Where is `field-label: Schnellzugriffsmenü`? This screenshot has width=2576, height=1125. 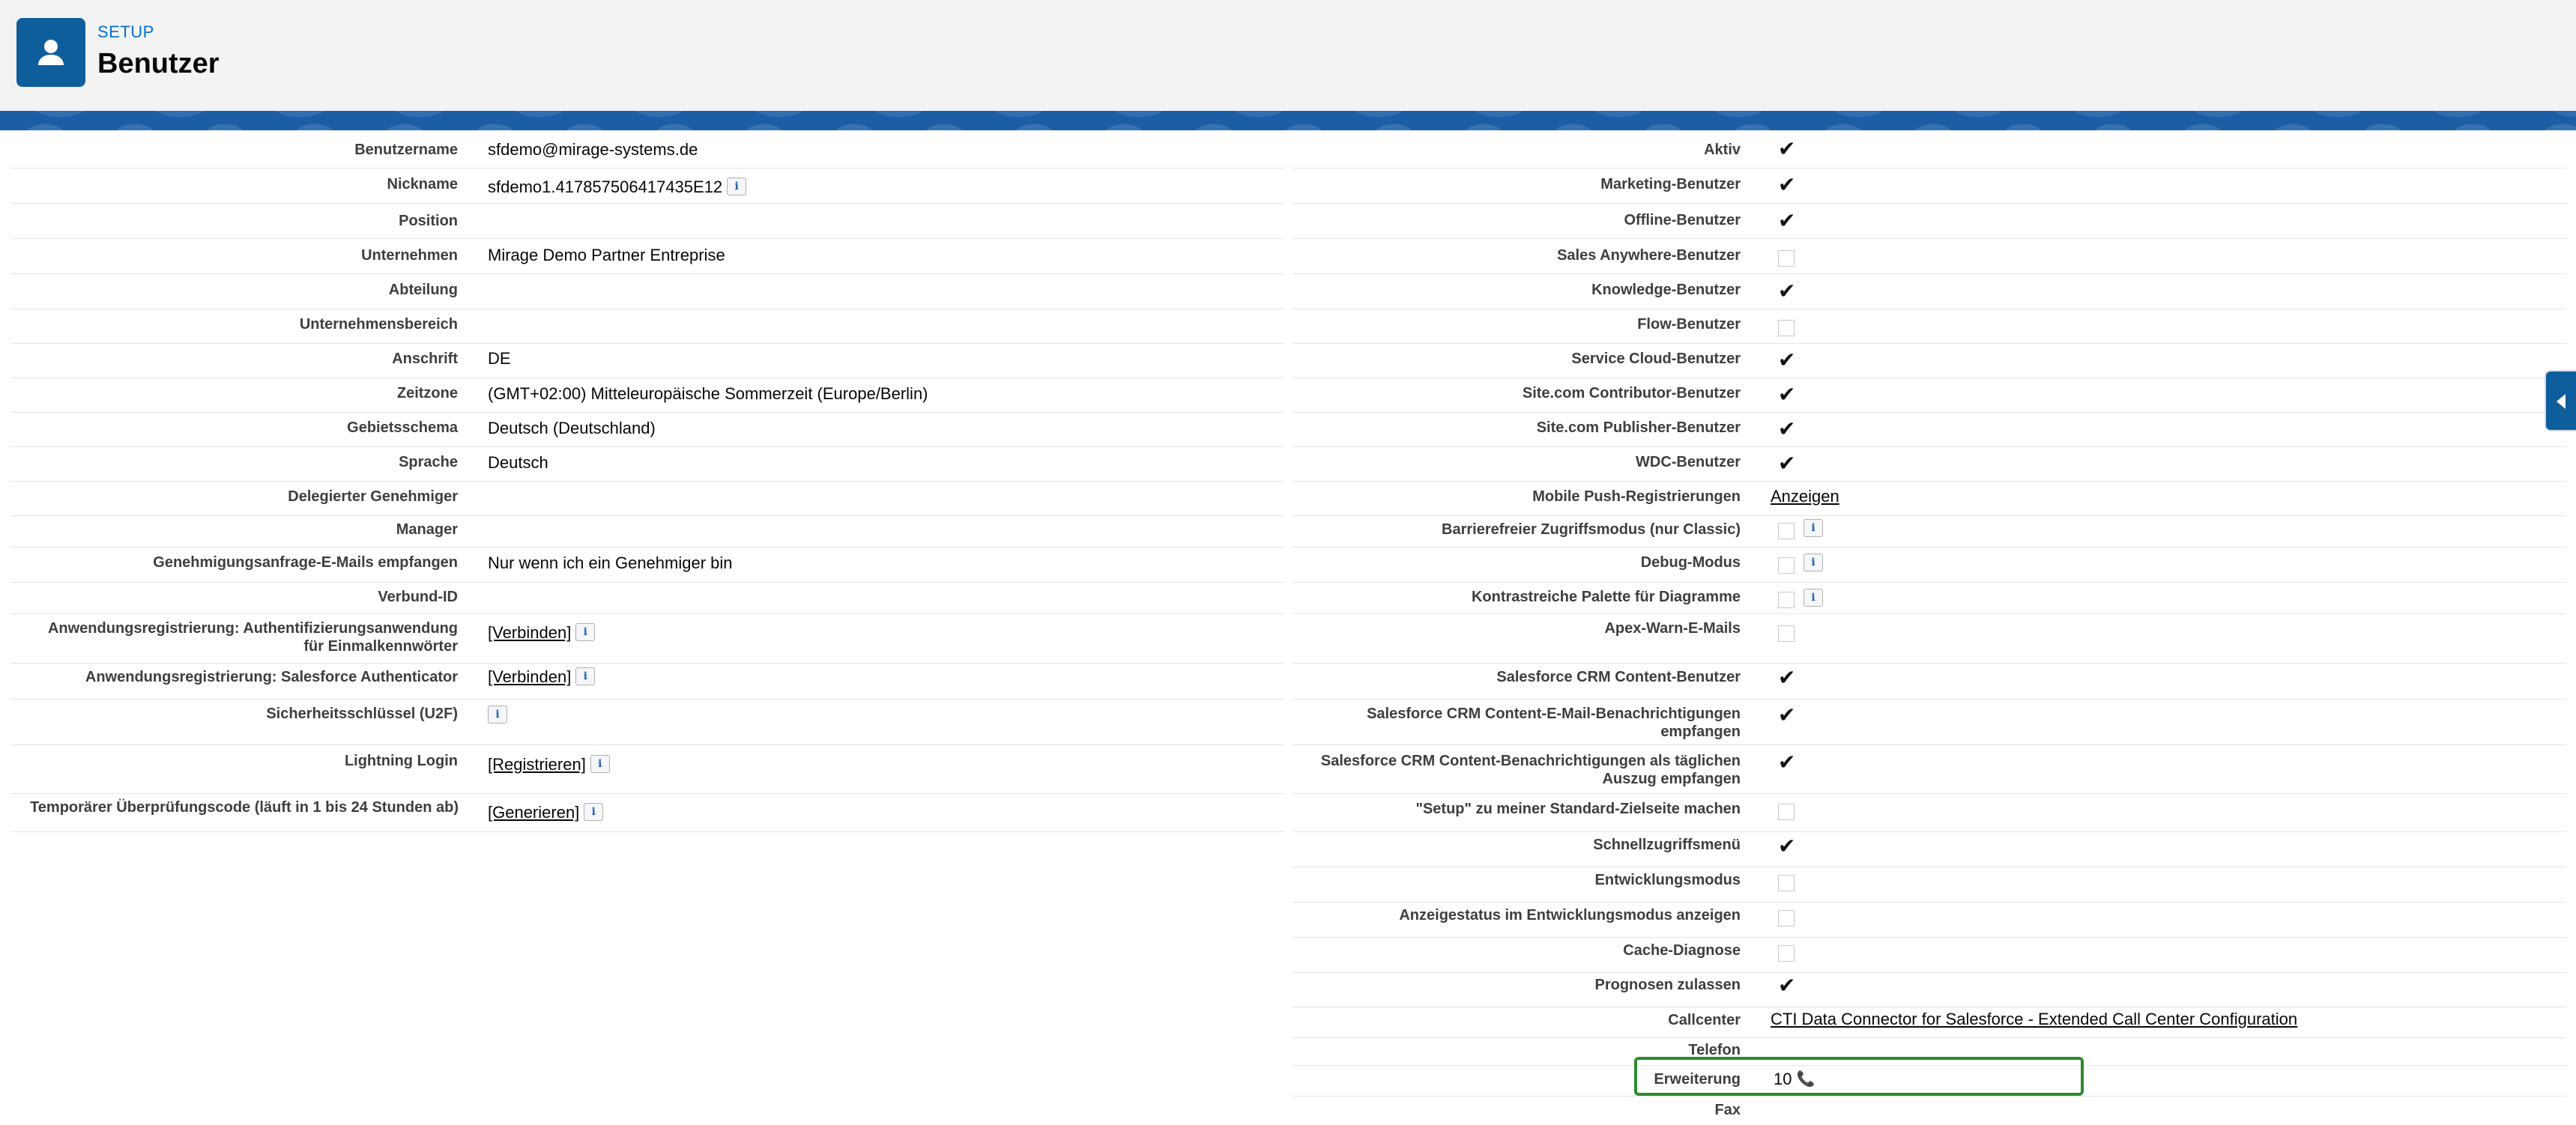
field-label: Schnellzugriffsmenü is located at coordinates (1667, 845).